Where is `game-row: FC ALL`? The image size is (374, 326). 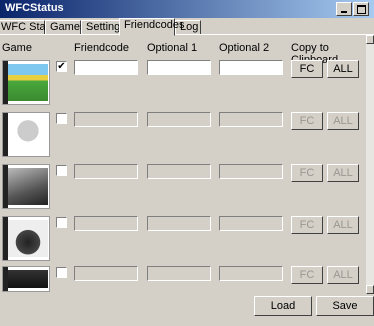
game-row: FC ALL is located at coordinates (183, 279).